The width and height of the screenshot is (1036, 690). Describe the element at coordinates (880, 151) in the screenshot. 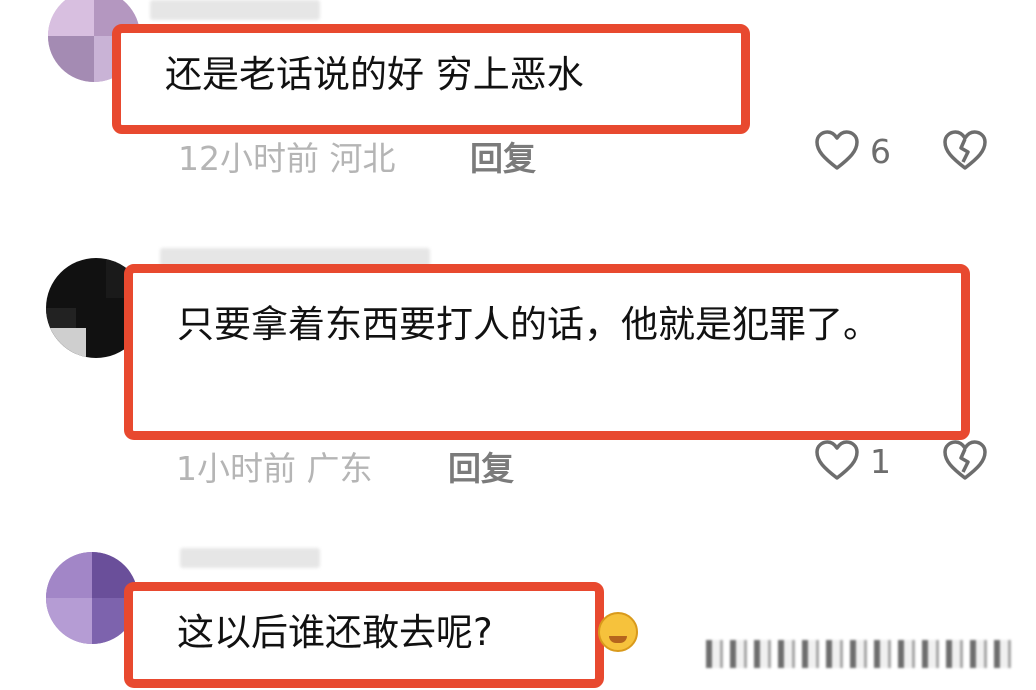

I see `like-count: 6` at that location.